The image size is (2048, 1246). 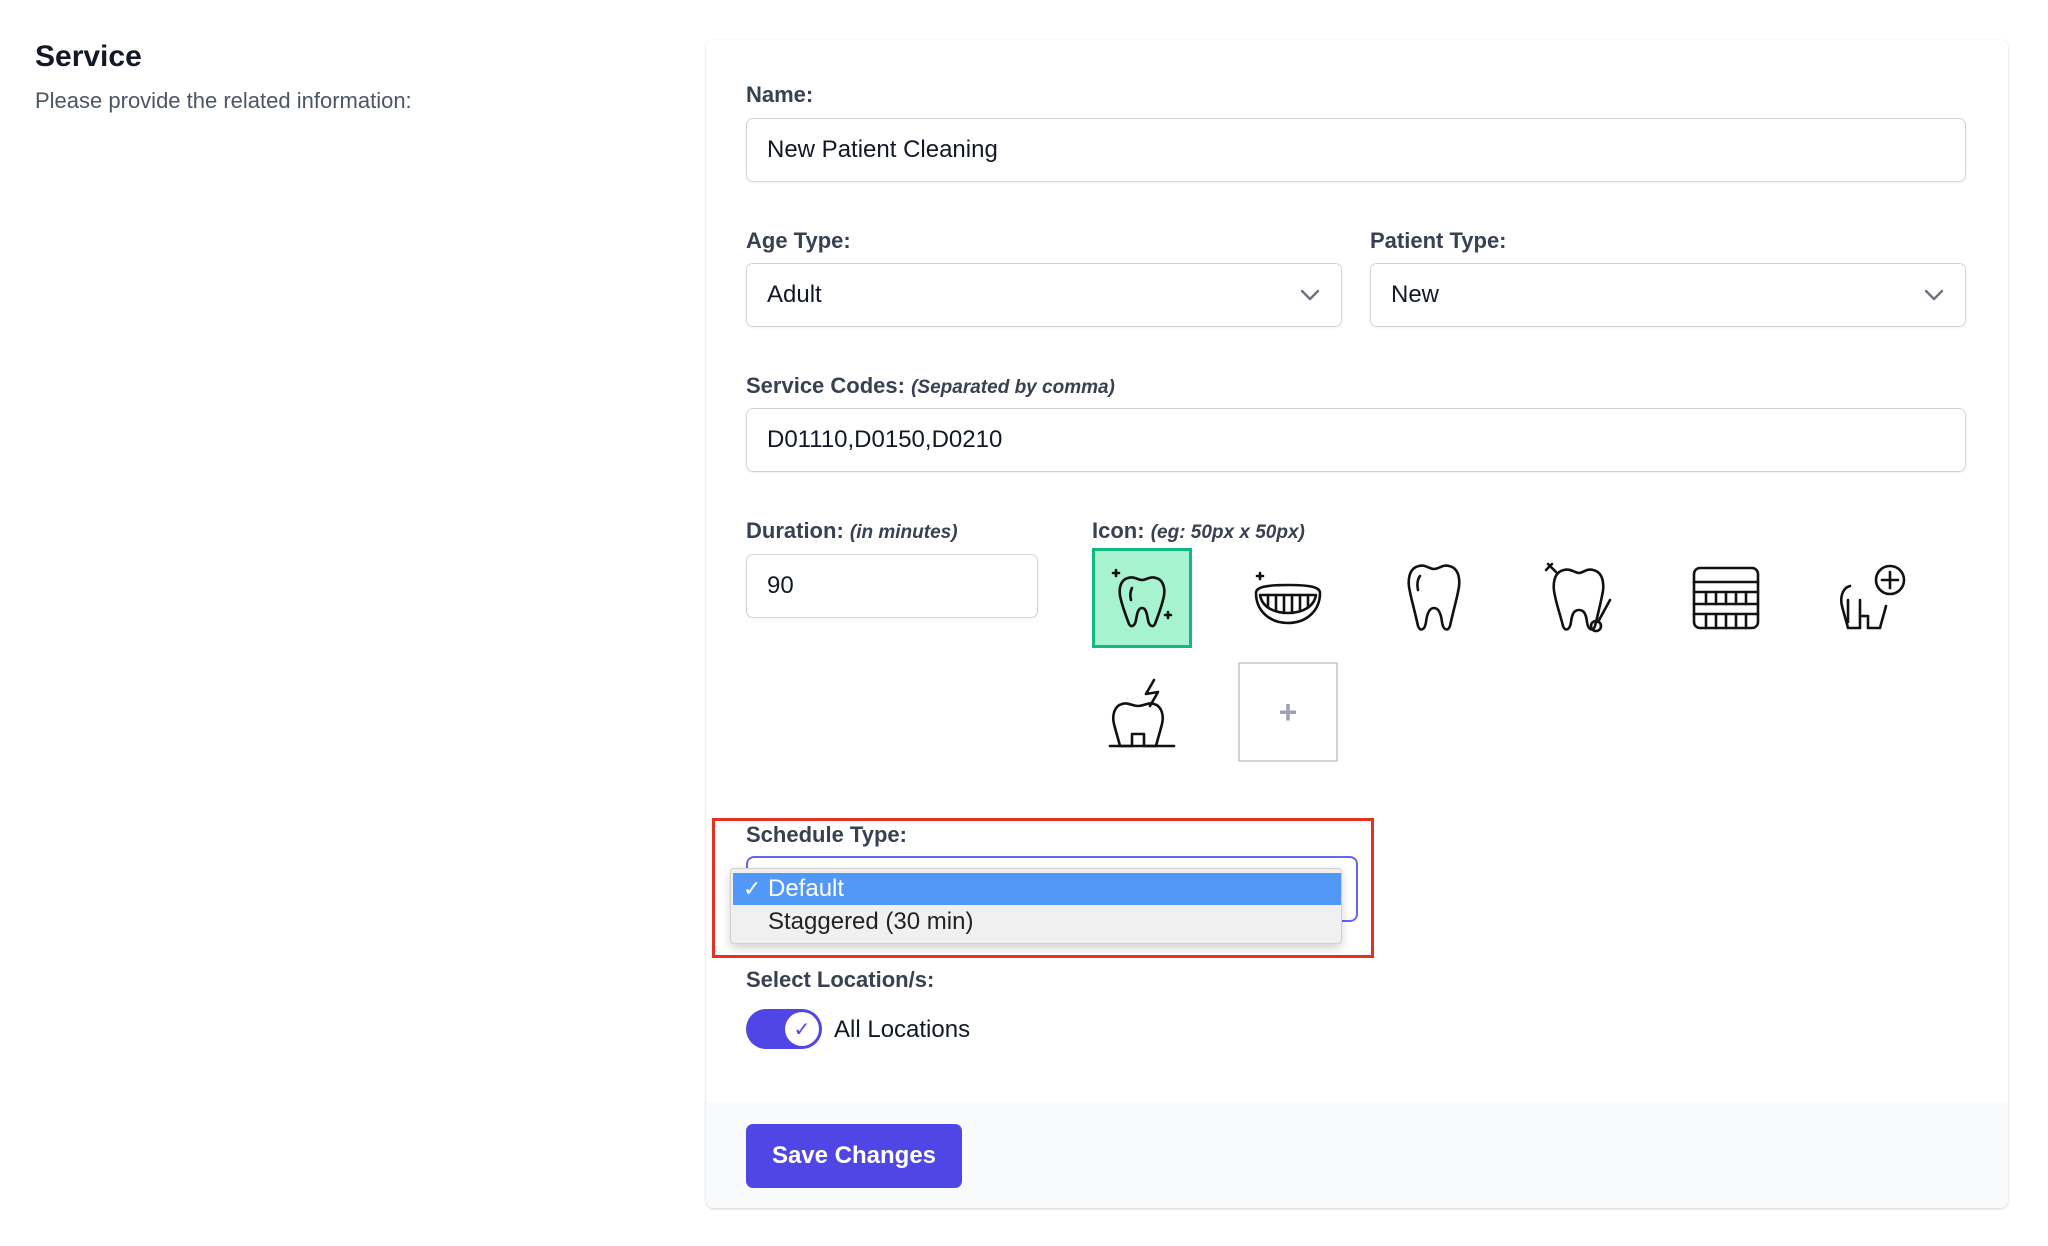 What do you see at coordinates (806, 888) in the screenshot?
I see `schedule-option-default-label: Default` at bounding box center [806, 888].